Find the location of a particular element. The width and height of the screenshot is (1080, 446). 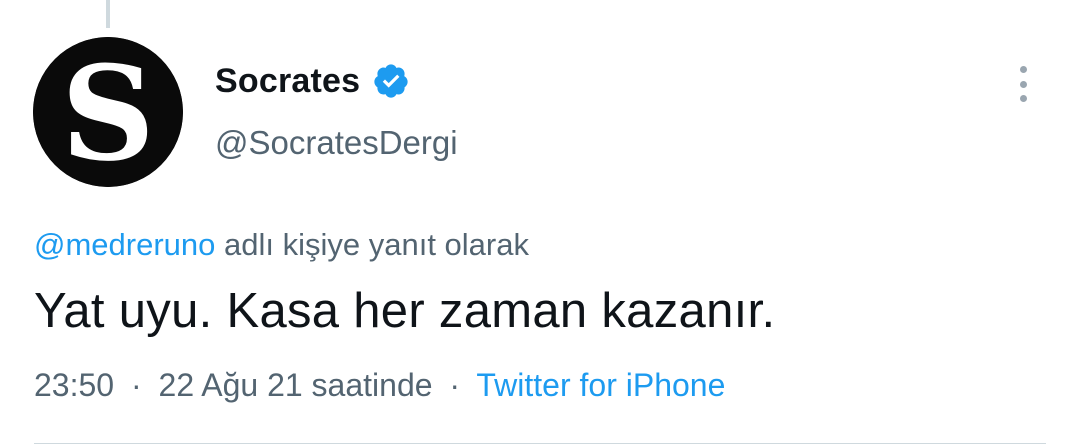

tweet-source-link: Twitter for iPhone is located at coordinates (600, 385).